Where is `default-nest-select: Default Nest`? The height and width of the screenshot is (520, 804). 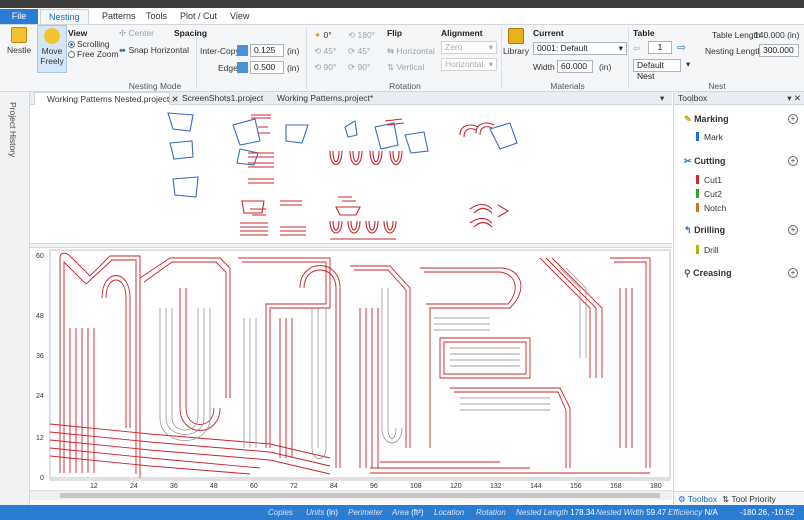 default-nest-select: Default Nest is located at coordinates (657, 70).